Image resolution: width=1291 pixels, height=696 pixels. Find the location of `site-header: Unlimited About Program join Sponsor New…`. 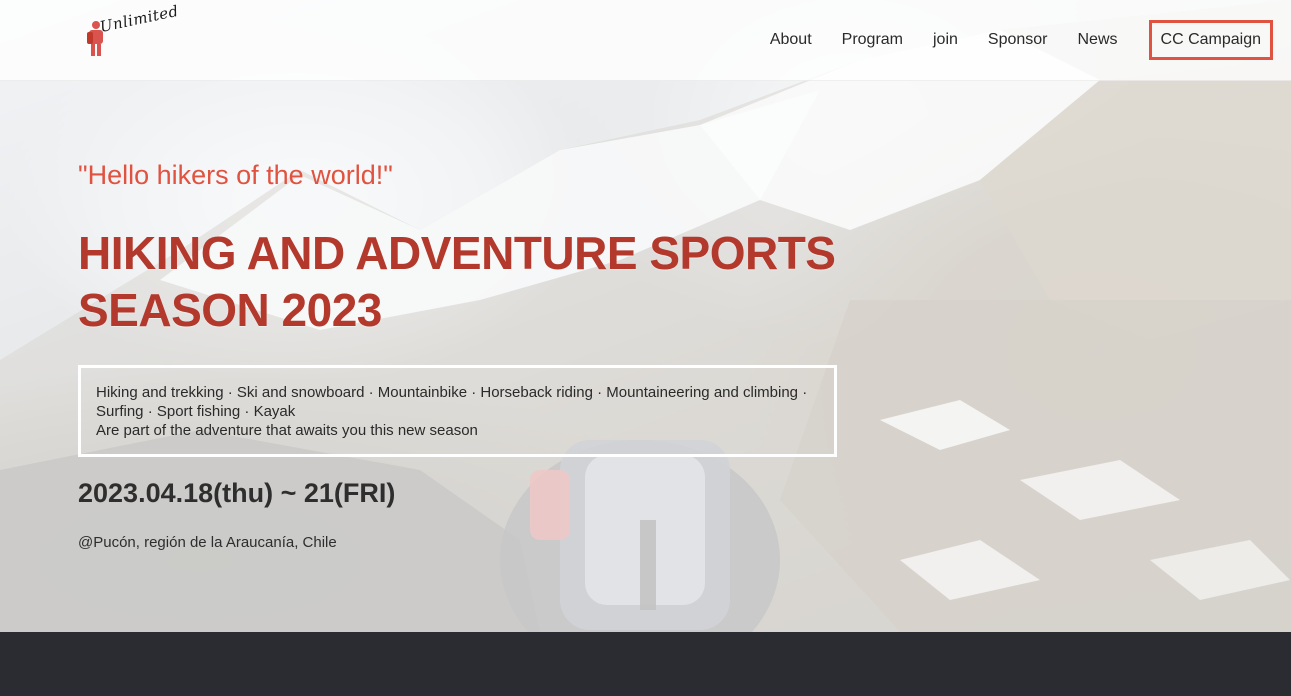

site-header: Unlimited About Program join Sponsor New… is located at coordinates (645, 40).